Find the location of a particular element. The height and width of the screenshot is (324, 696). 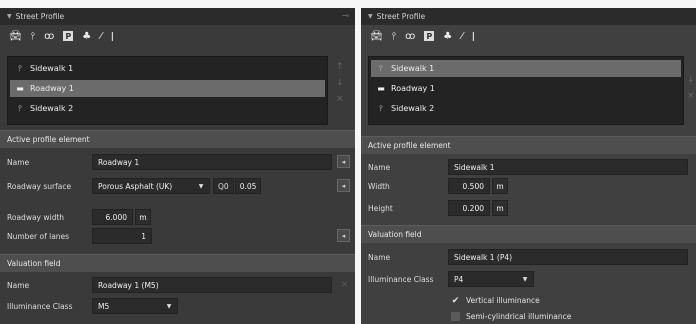

vname-row: Name Roadway 1 (M5) is located at coordinates (169, 285).